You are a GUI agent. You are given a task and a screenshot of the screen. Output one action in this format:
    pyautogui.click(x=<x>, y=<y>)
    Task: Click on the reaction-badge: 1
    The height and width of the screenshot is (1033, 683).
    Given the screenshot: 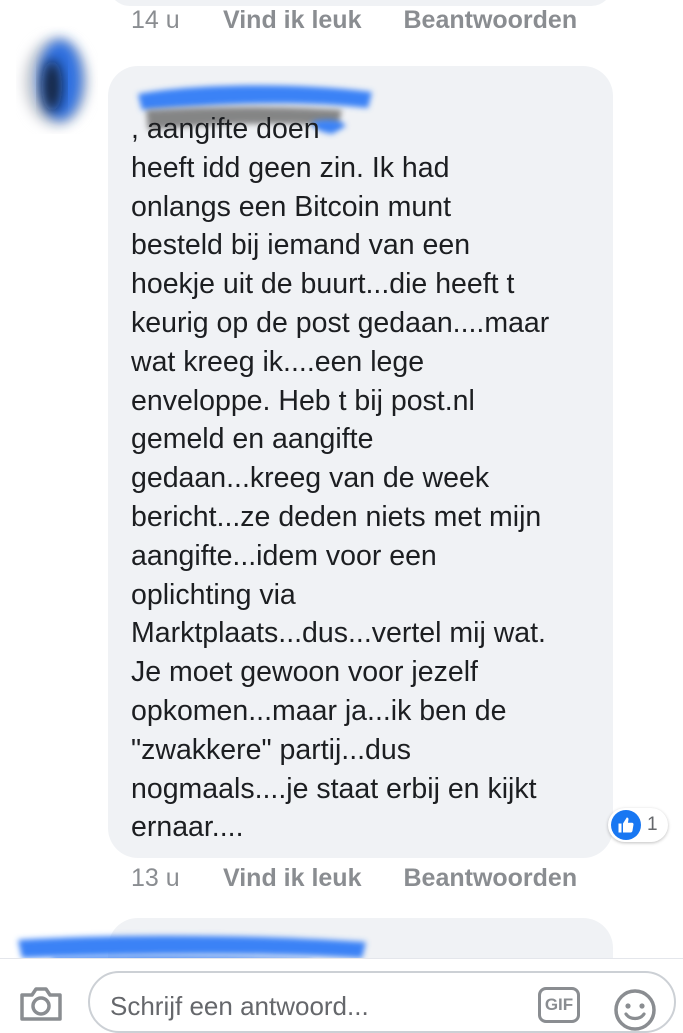 What is the action you would take?
    pyautogui.click(x=638, y=825)
    